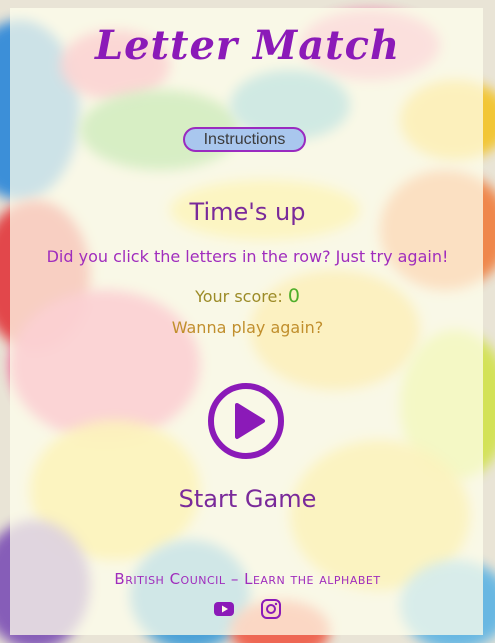 The image size is (495, 643). What do you see at coordinates (293, 296) in the screenshot?
I see `score-value: 0` at bounding box center [293, 296].